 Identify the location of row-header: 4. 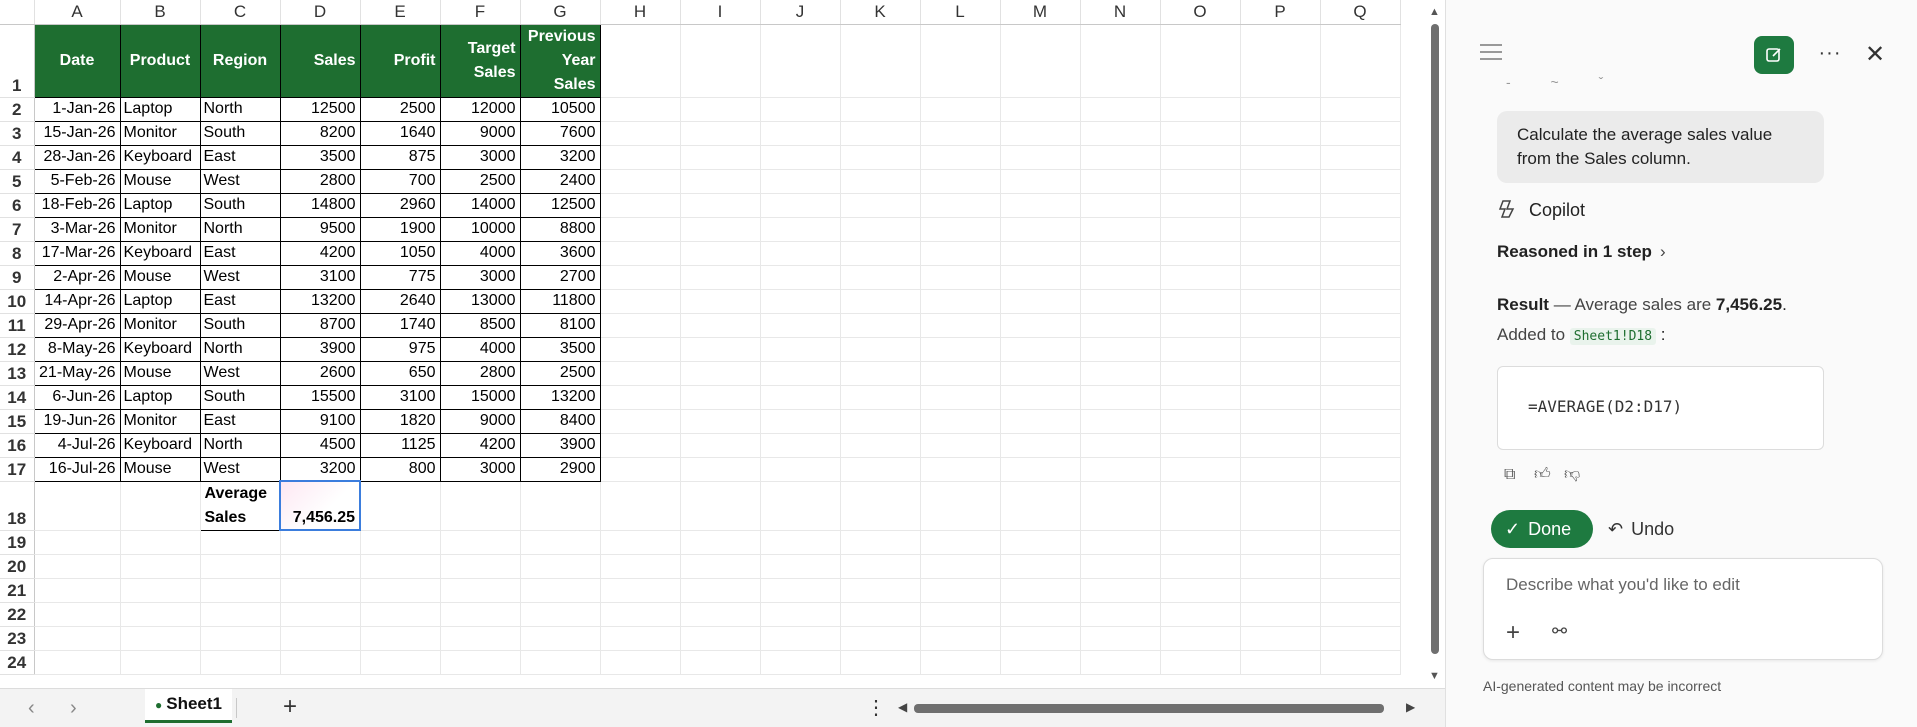
(17, 157).